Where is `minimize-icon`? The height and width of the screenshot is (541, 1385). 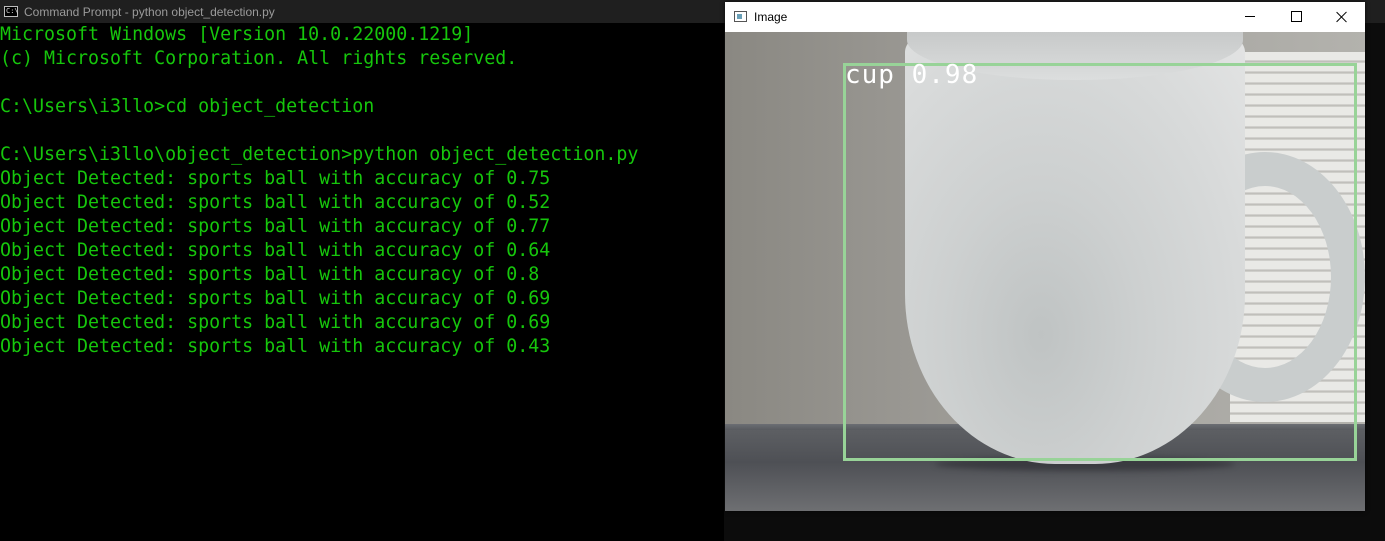 minimize-icon is located at coordinates (1250, 16).